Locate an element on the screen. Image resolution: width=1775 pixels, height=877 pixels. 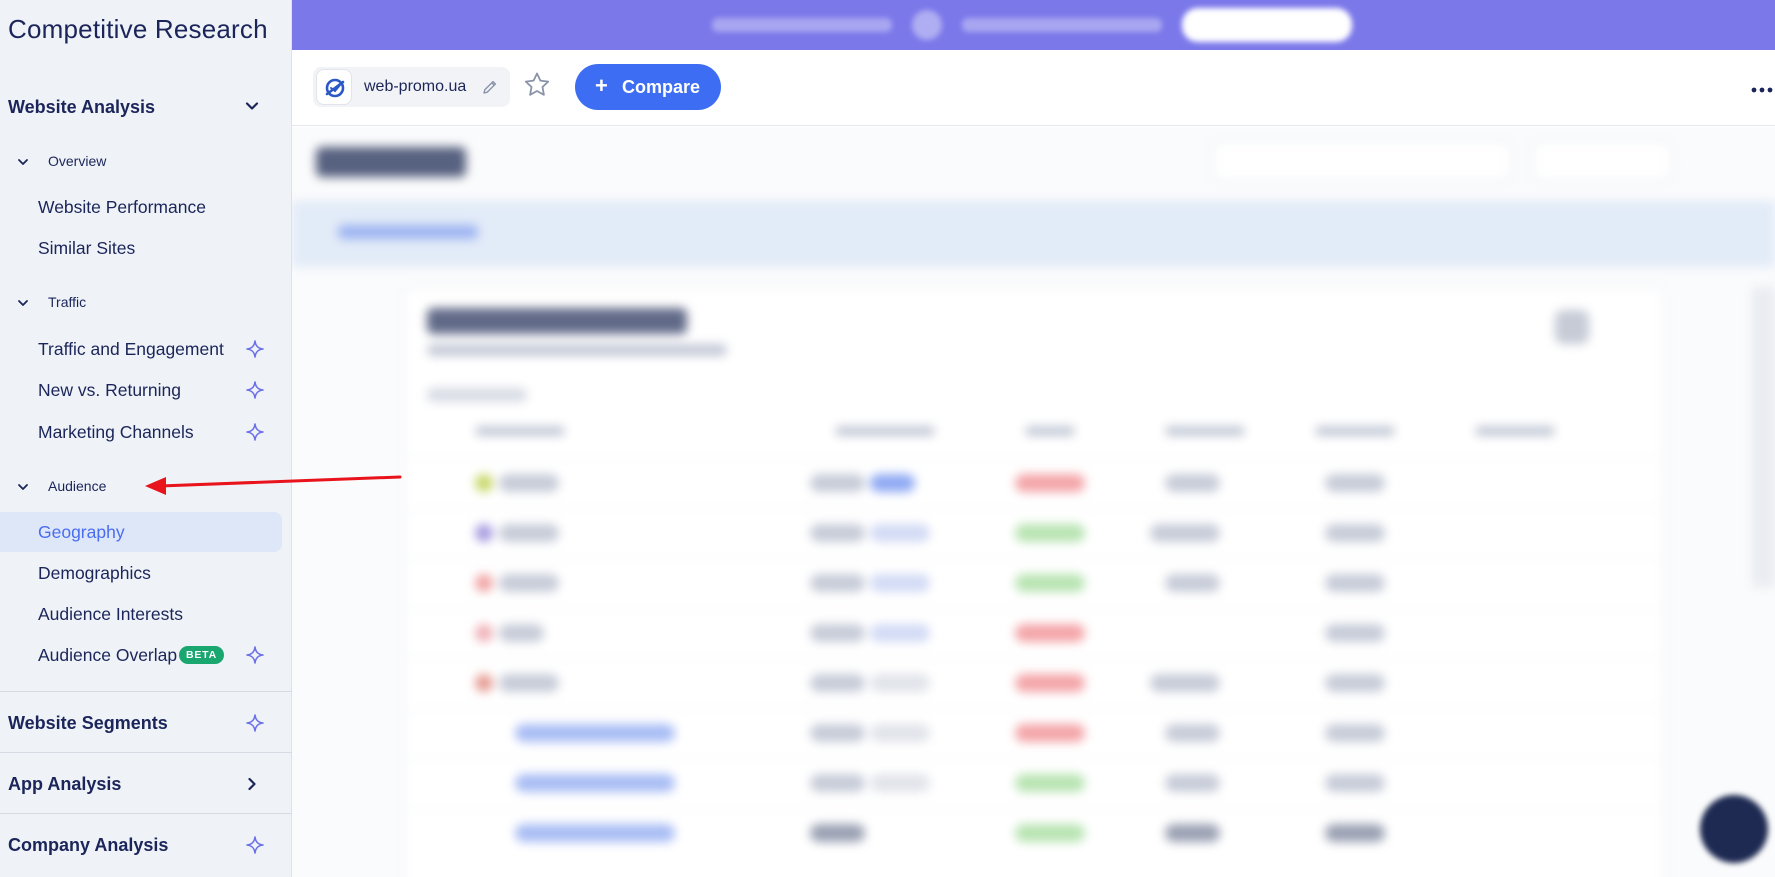
row-link is located at coordinates (595, 733).